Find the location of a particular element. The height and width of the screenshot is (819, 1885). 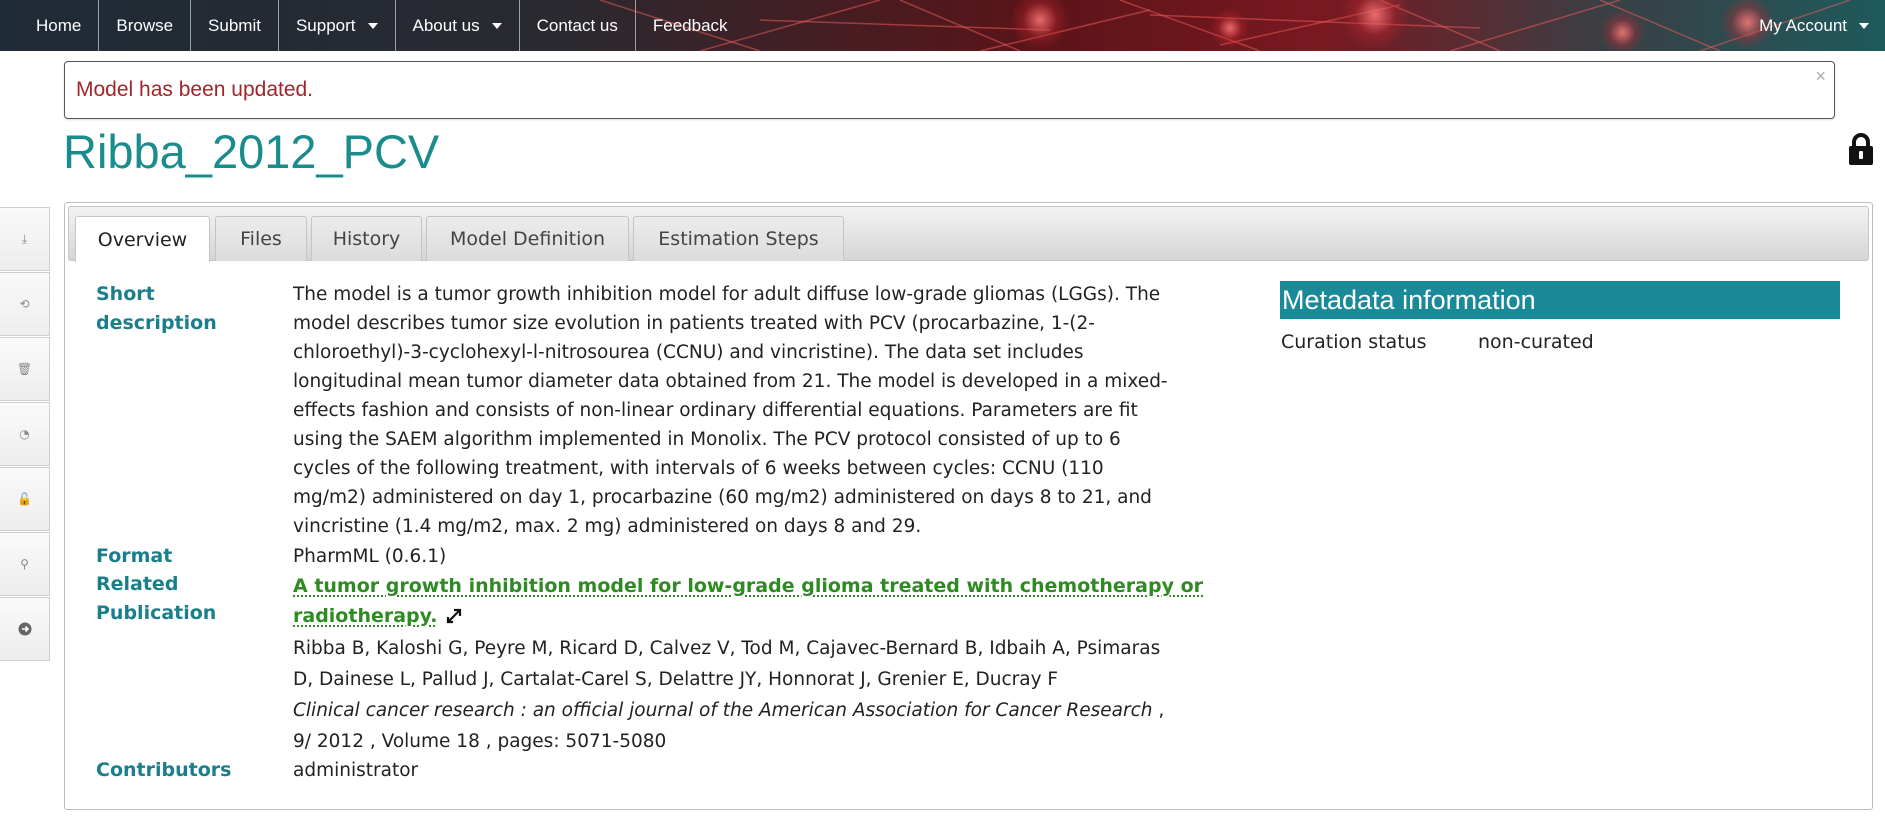

nav-browse: Browse is located at coordinates (145, 25).